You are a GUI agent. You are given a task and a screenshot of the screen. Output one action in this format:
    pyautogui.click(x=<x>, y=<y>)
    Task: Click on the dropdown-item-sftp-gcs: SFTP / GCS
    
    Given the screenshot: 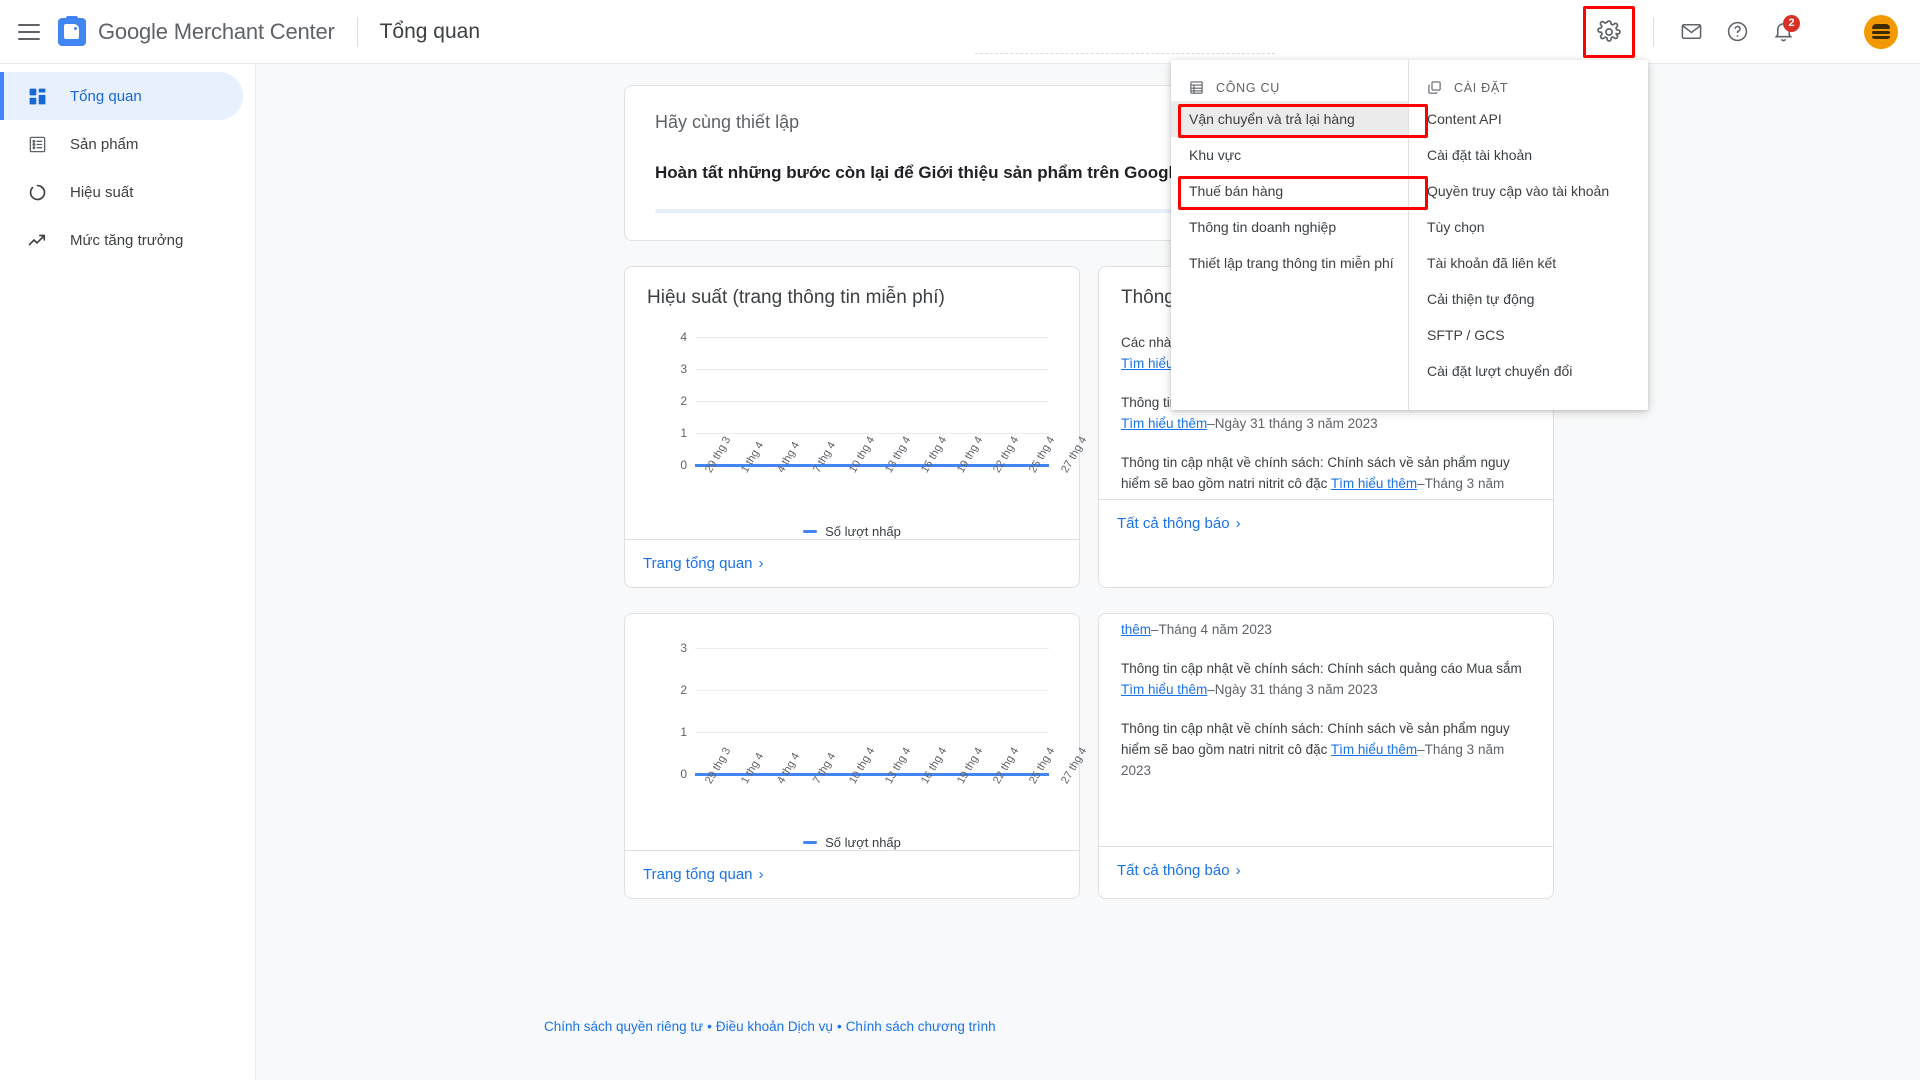 What is the action you would take?
    pyautogui.click(x=1528, y=335)
    